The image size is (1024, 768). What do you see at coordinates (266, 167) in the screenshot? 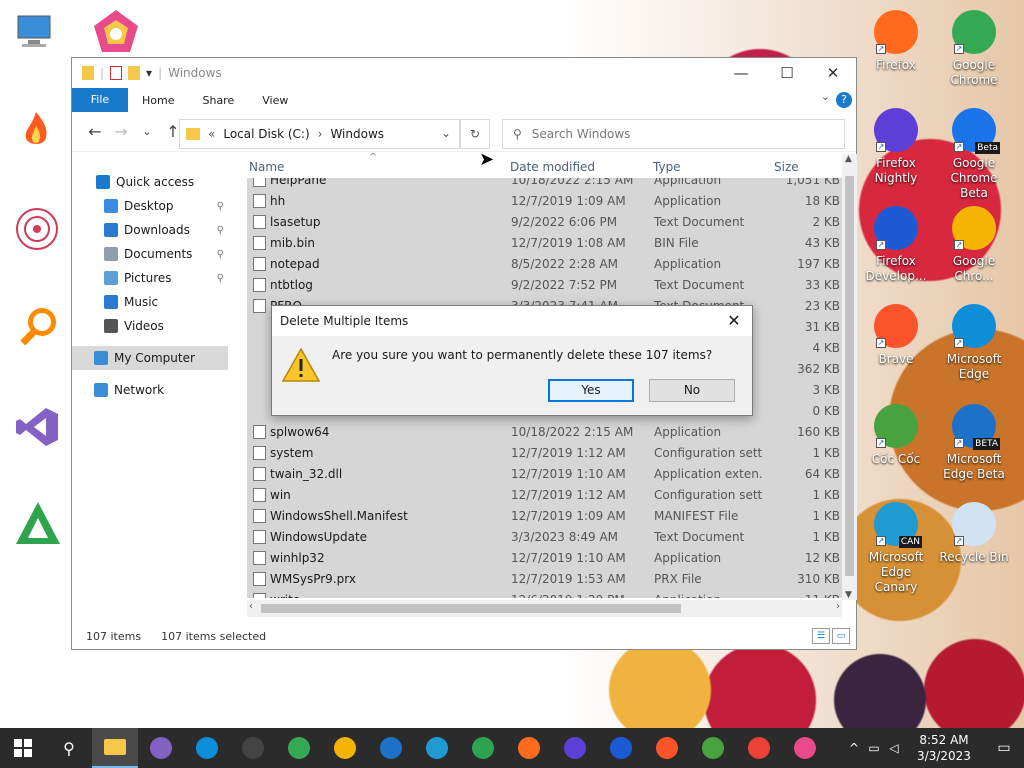
I see `column-header-name: Name` at bounding box center [266, 167].